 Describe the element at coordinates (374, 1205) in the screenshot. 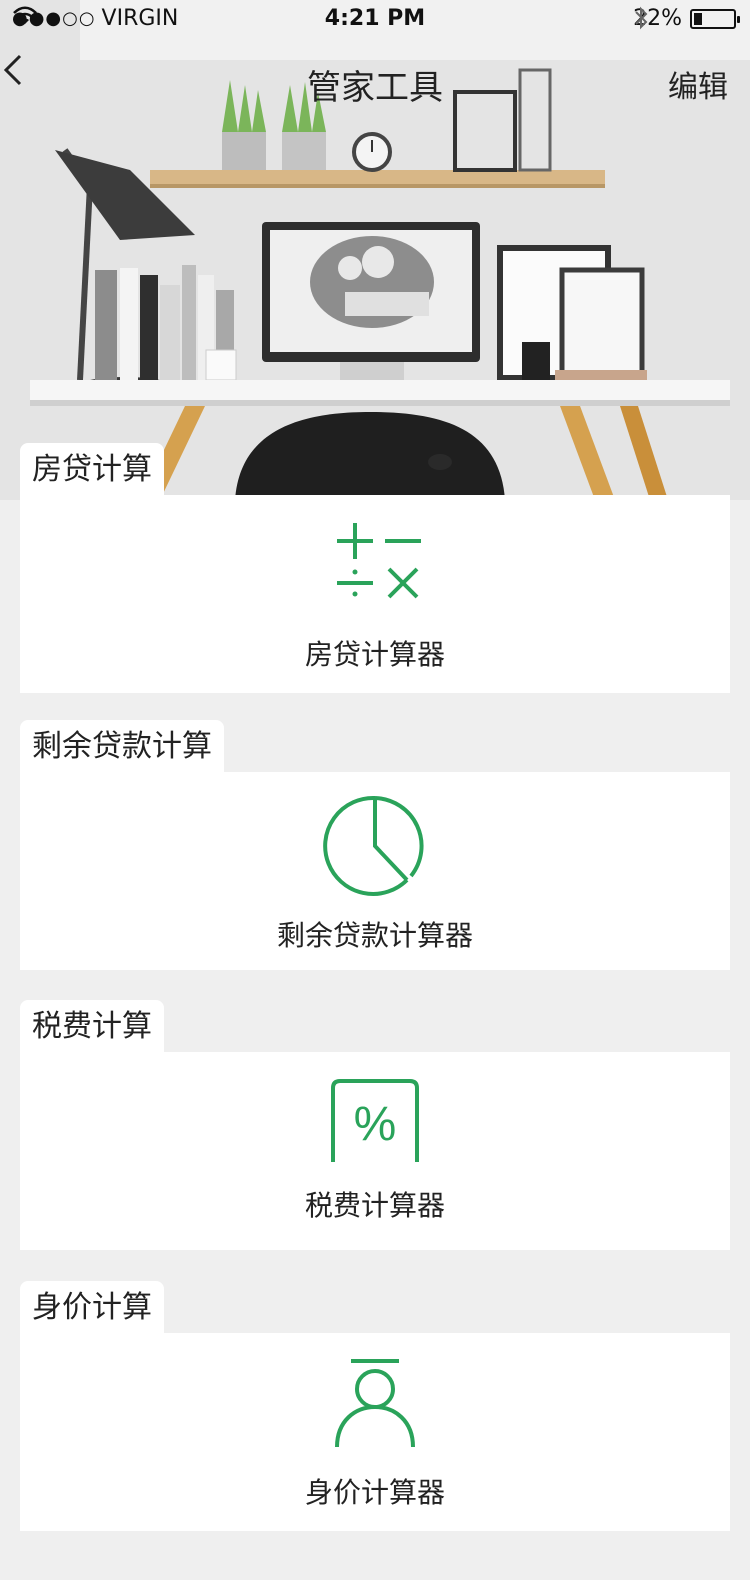

I see `tax-calculator-label: 税费计算器` at that location.